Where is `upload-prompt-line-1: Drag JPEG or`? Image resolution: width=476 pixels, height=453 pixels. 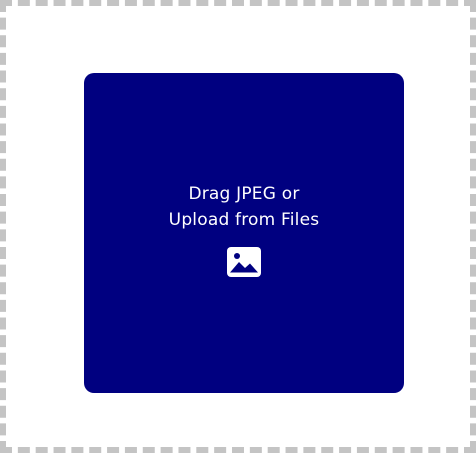 upload-prompt-line-1: Drag JPEG or is located at coordinates (244, 194).